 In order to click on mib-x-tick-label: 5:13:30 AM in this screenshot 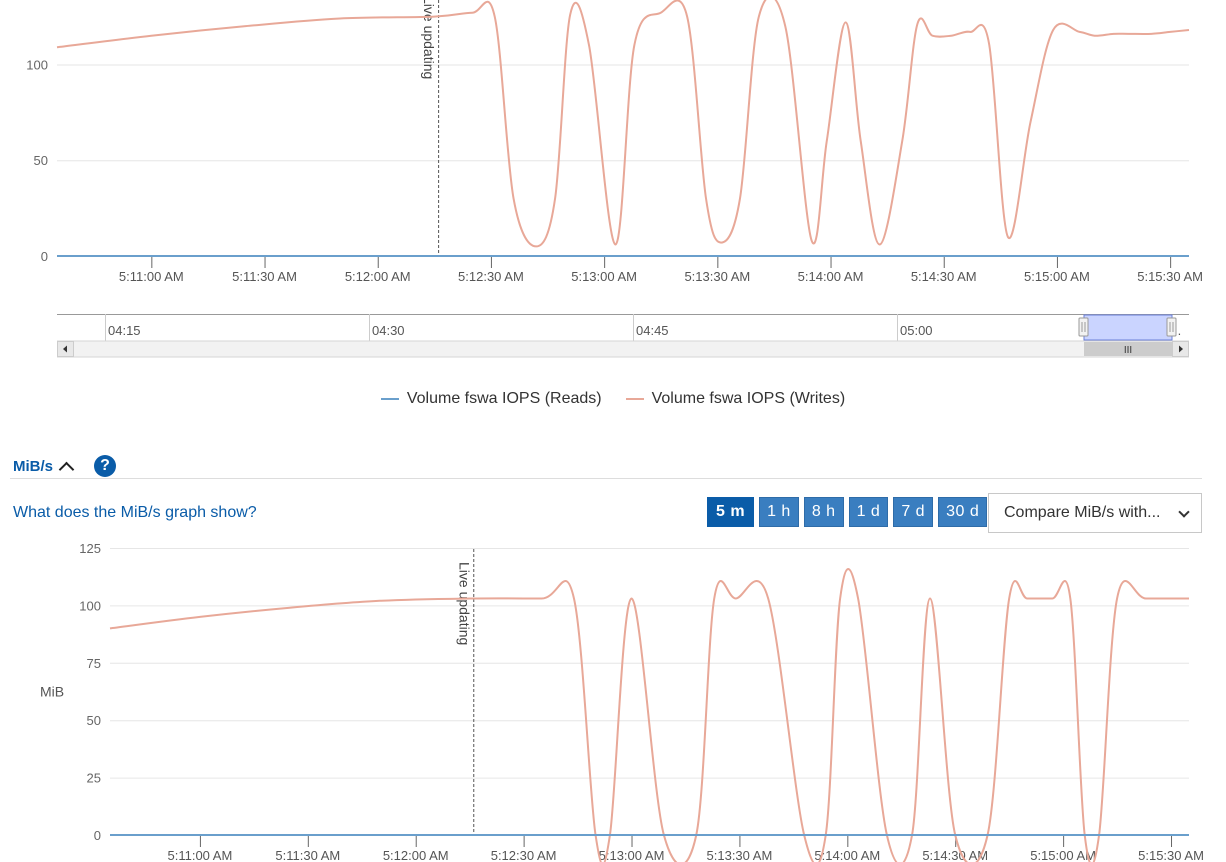, I will do `click(740, 855)`.